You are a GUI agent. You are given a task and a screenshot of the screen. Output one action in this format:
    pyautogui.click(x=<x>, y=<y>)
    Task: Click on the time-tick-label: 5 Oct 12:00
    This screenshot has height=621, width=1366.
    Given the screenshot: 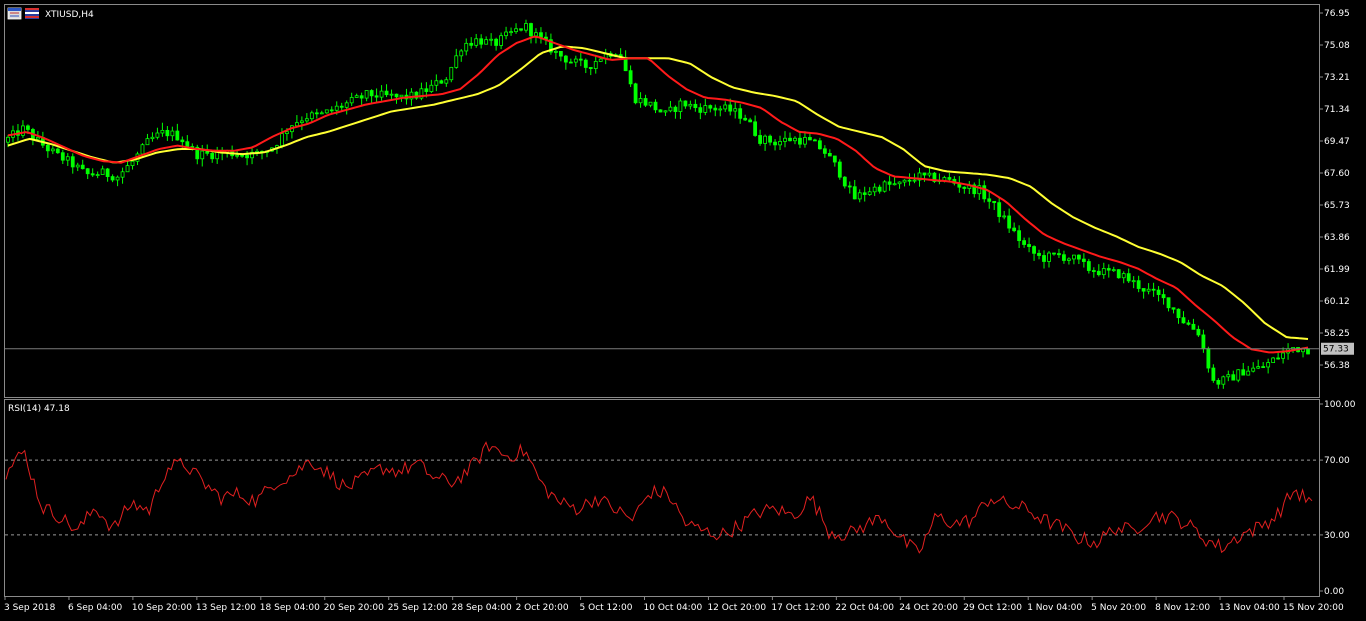 What is the action you would take?
    pyautogui.click(x=606, y=608)
    